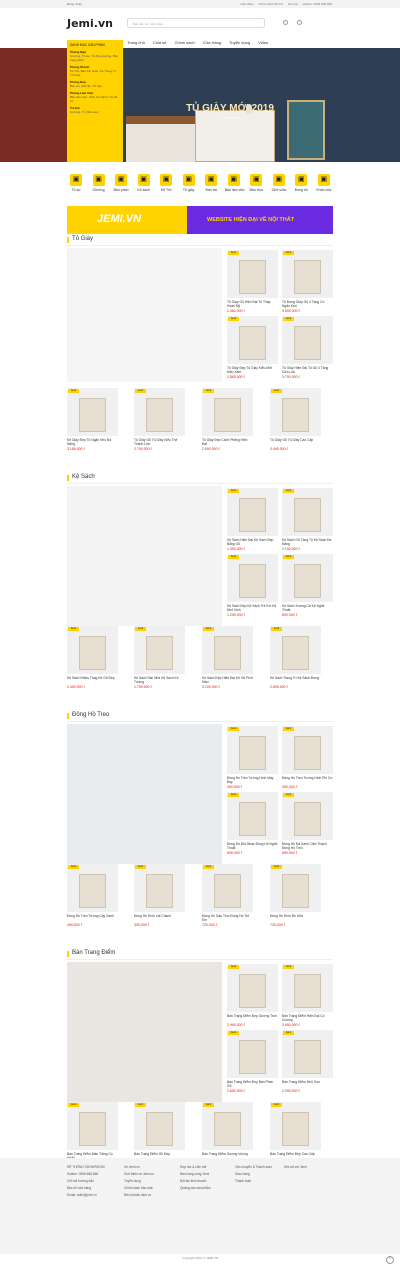 The height and width of the screenshot is (1270, 400). I want to click on category-items: Bàn ăn, Ghế ăn, Tủ bếp, so click(95, 86).